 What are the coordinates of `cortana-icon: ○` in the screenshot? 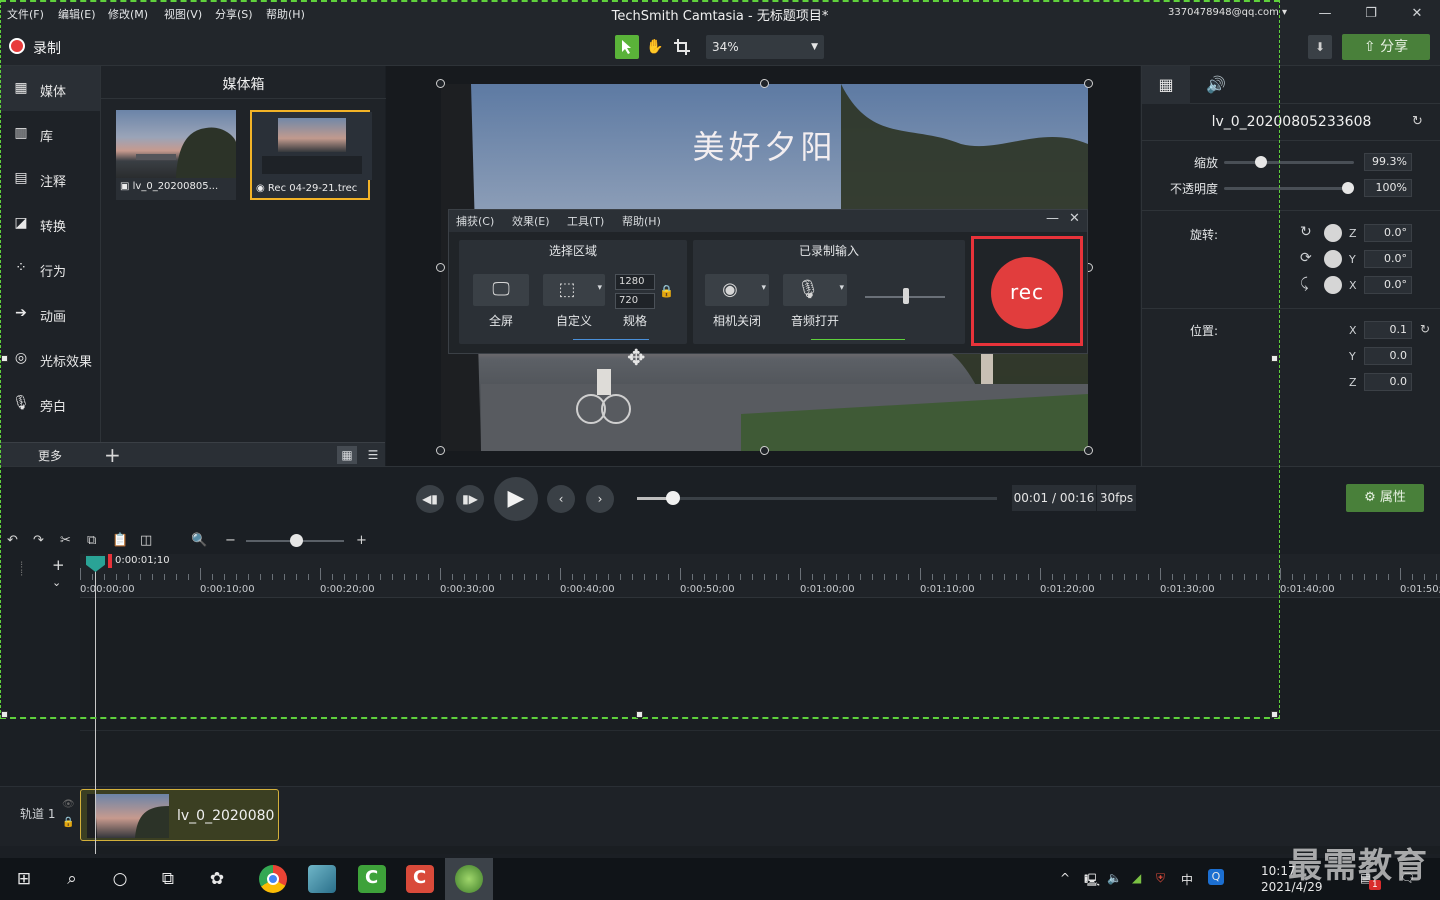 It's located at (120, 879).